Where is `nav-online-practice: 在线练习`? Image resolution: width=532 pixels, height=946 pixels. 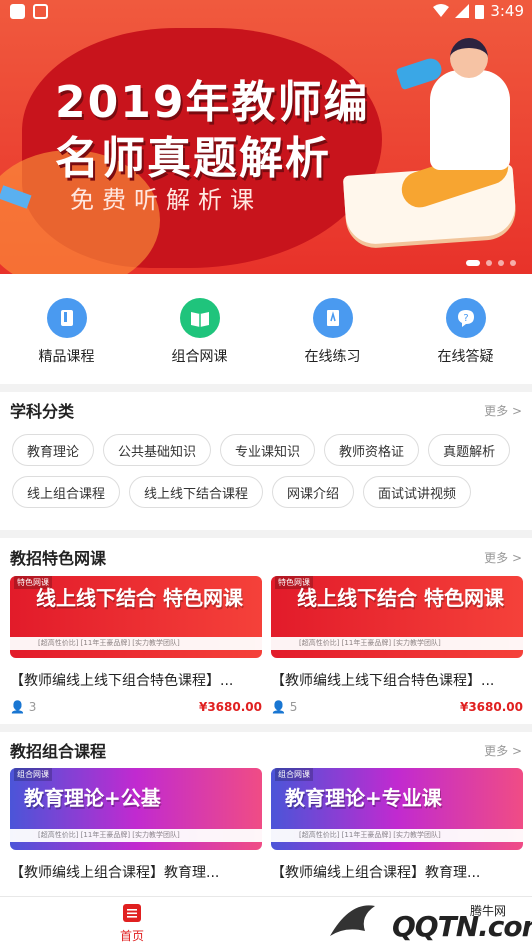 nav-online-practice: 在线练习 is located at coordinates (332, 329).